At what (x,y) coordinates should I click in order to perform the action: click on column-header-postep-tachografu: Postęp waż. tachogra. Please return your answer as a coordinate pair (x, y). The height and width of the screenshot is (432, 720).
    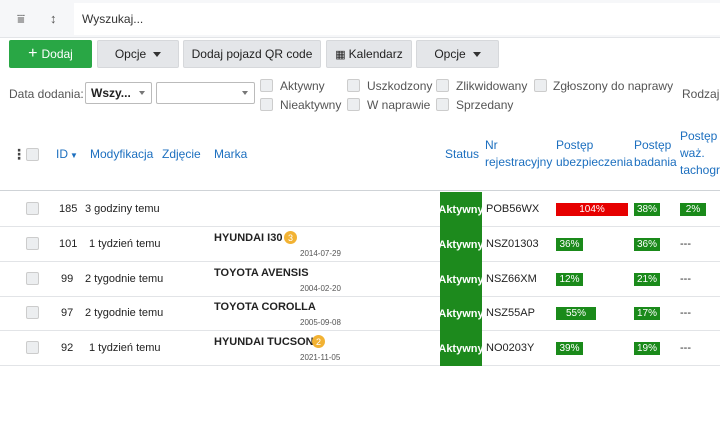
    Looking at the image, I should click on (700, 153).